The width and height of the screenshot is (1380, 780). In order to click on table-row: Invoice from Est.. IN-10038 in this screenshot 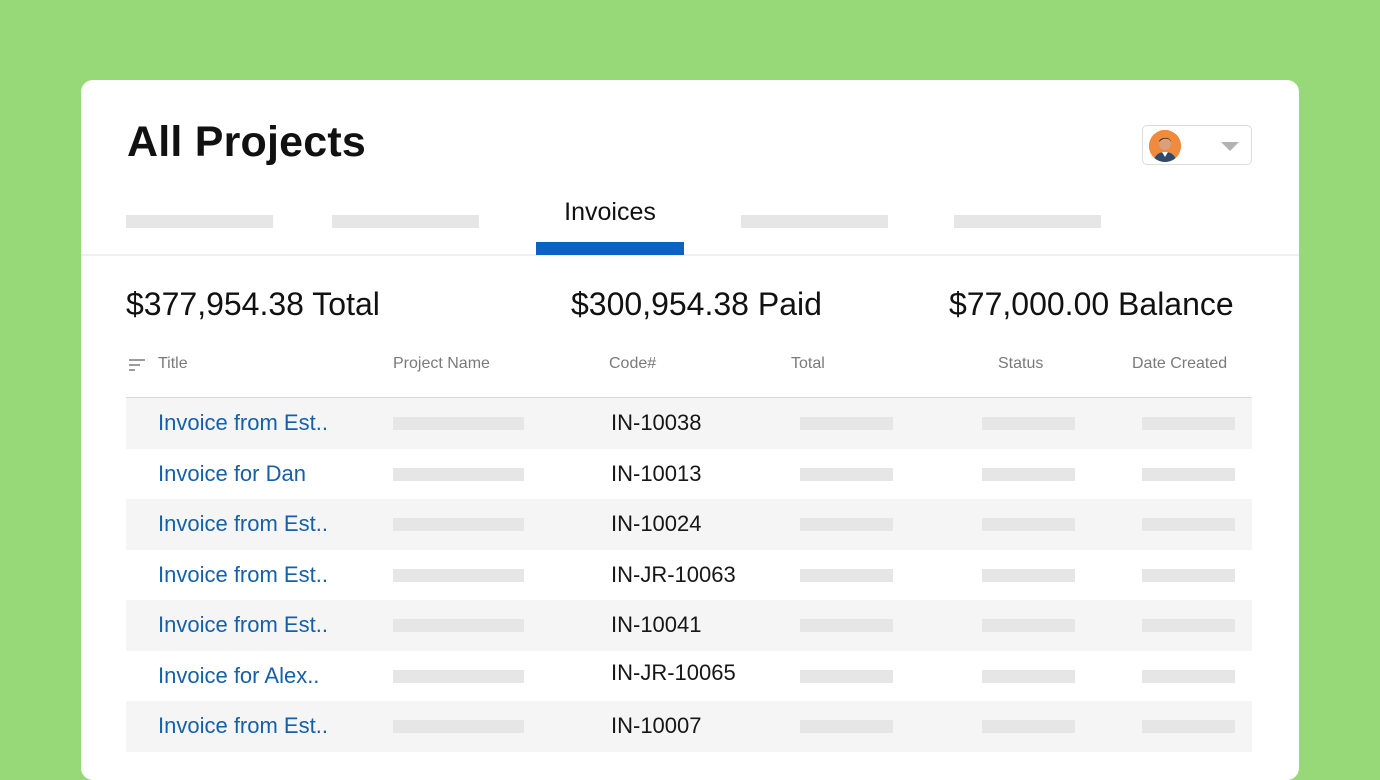, I will do `click(689, 423)`.